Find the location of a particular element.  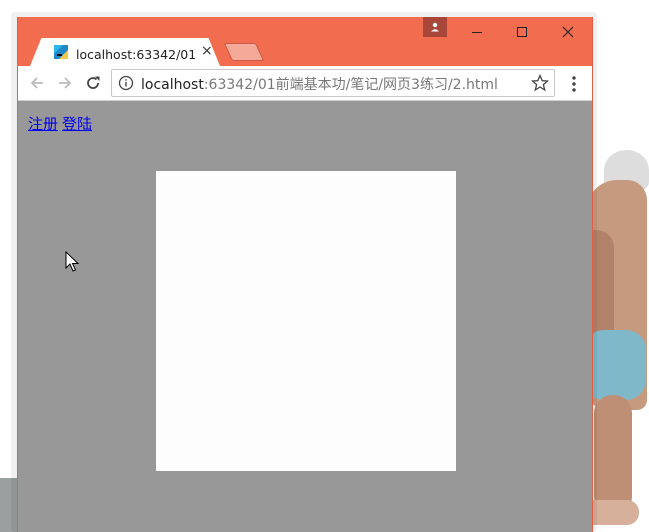

maximize-button is located at coordinates (522, 32).